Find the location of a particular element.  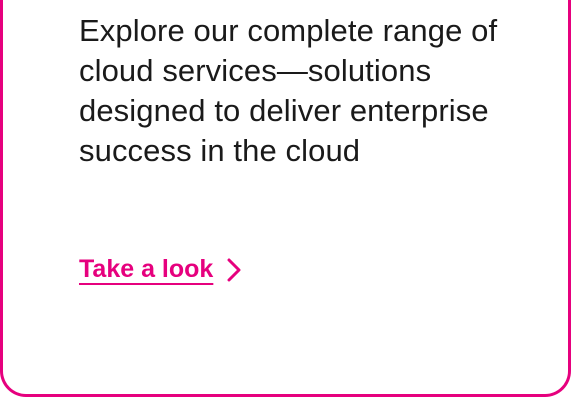

chevron-right-icon is located at coordinates (234, 270).